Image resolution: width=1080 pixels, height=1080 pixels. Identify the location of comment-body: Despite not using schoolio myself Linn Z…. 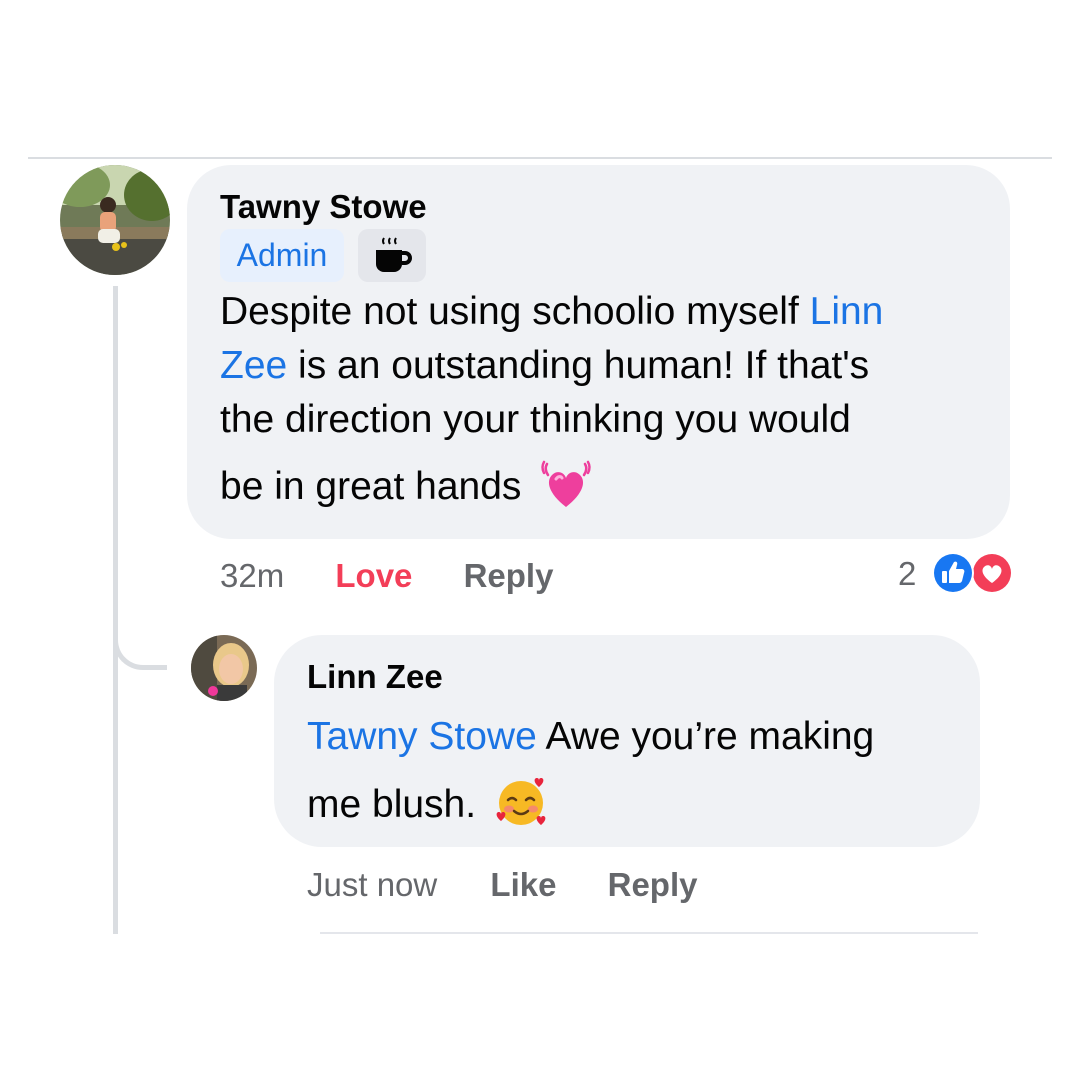
(551, 399).